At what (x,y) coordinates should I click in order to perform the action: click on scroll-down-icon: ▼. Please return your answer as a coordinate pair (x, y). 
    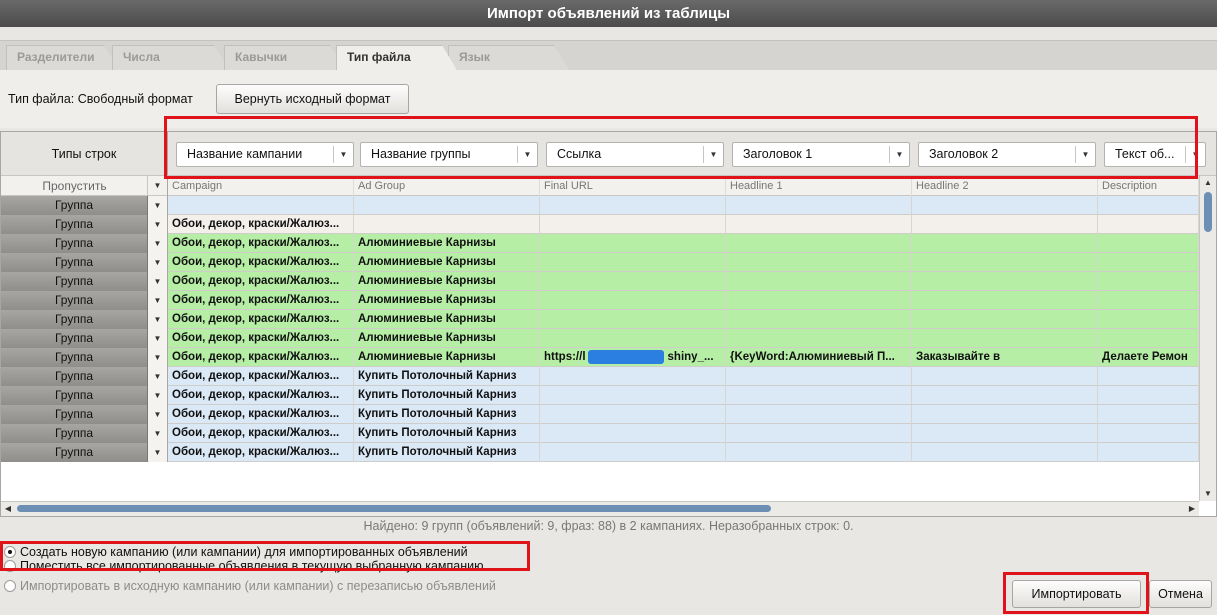
    Looking at the image, I should click on (1208, 494).